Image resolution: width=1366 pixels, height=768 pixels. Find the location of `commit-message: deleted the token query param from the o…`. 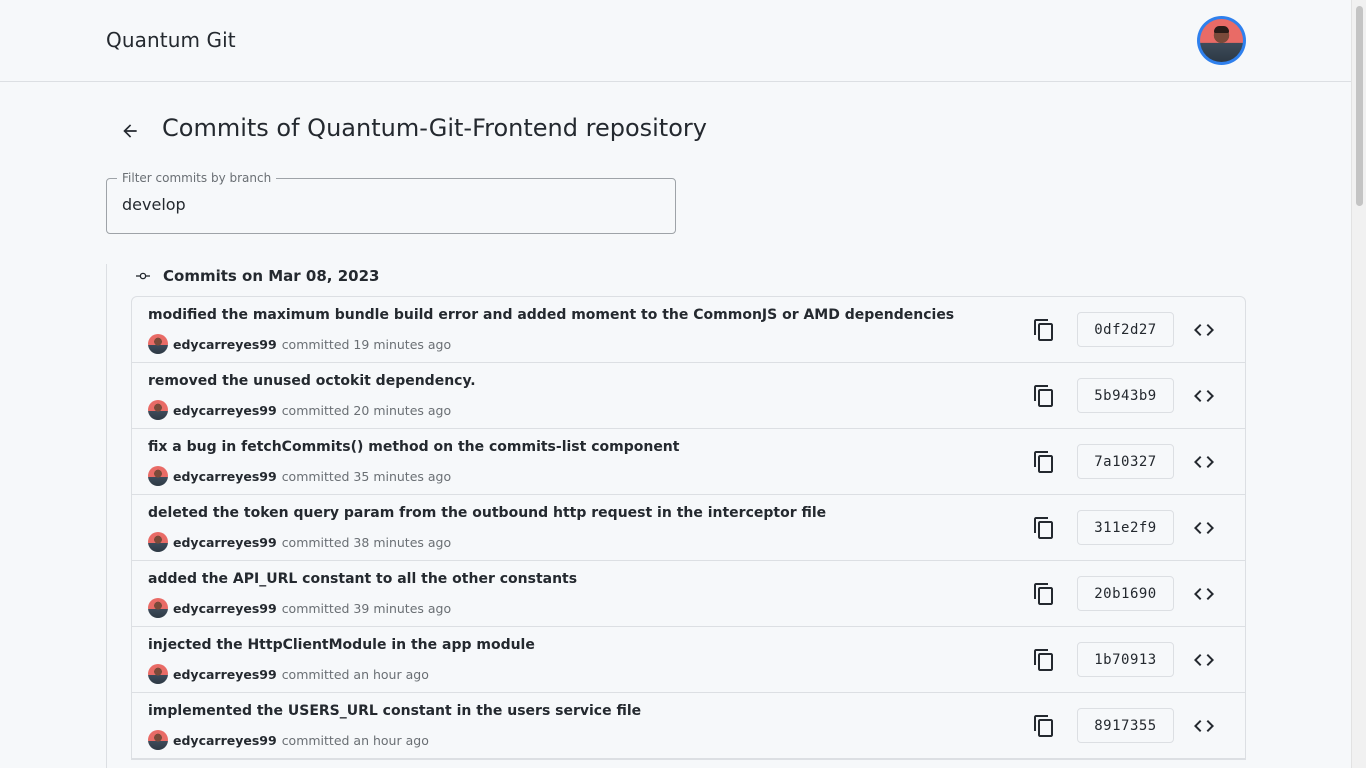

commit-message: deleted the token query param from the o… is located at coordinates (487, 513).